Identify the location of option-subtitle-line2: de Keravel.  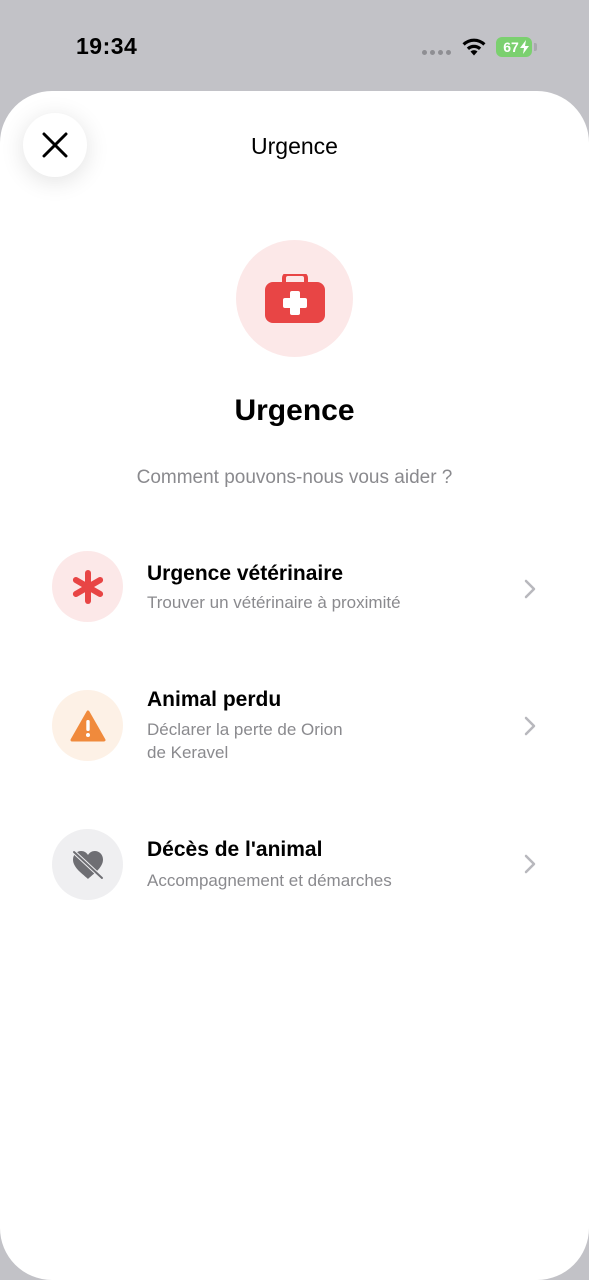
(188, 752).